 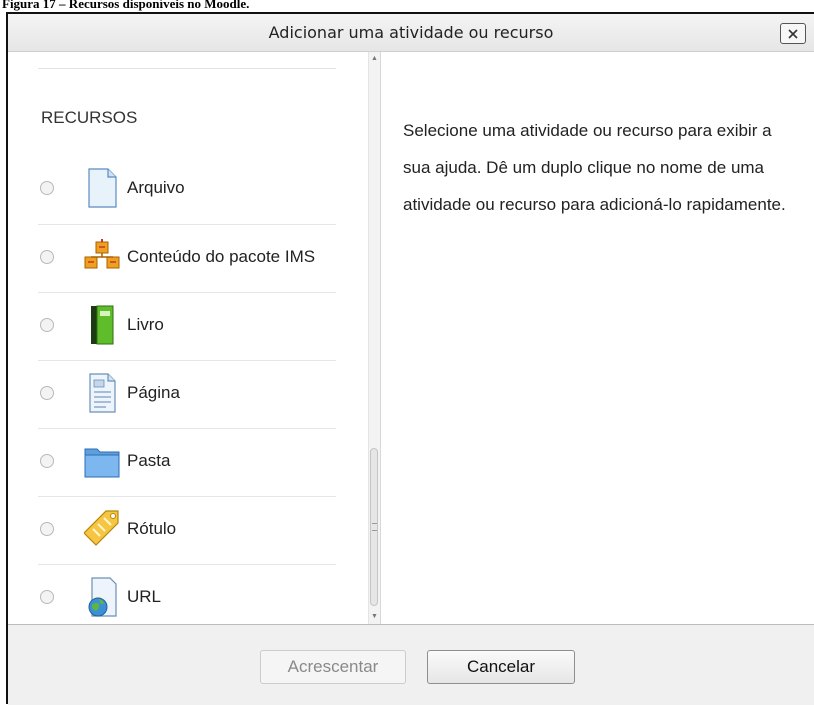 I want to click on grip-icon, so click(x=374, y=527).